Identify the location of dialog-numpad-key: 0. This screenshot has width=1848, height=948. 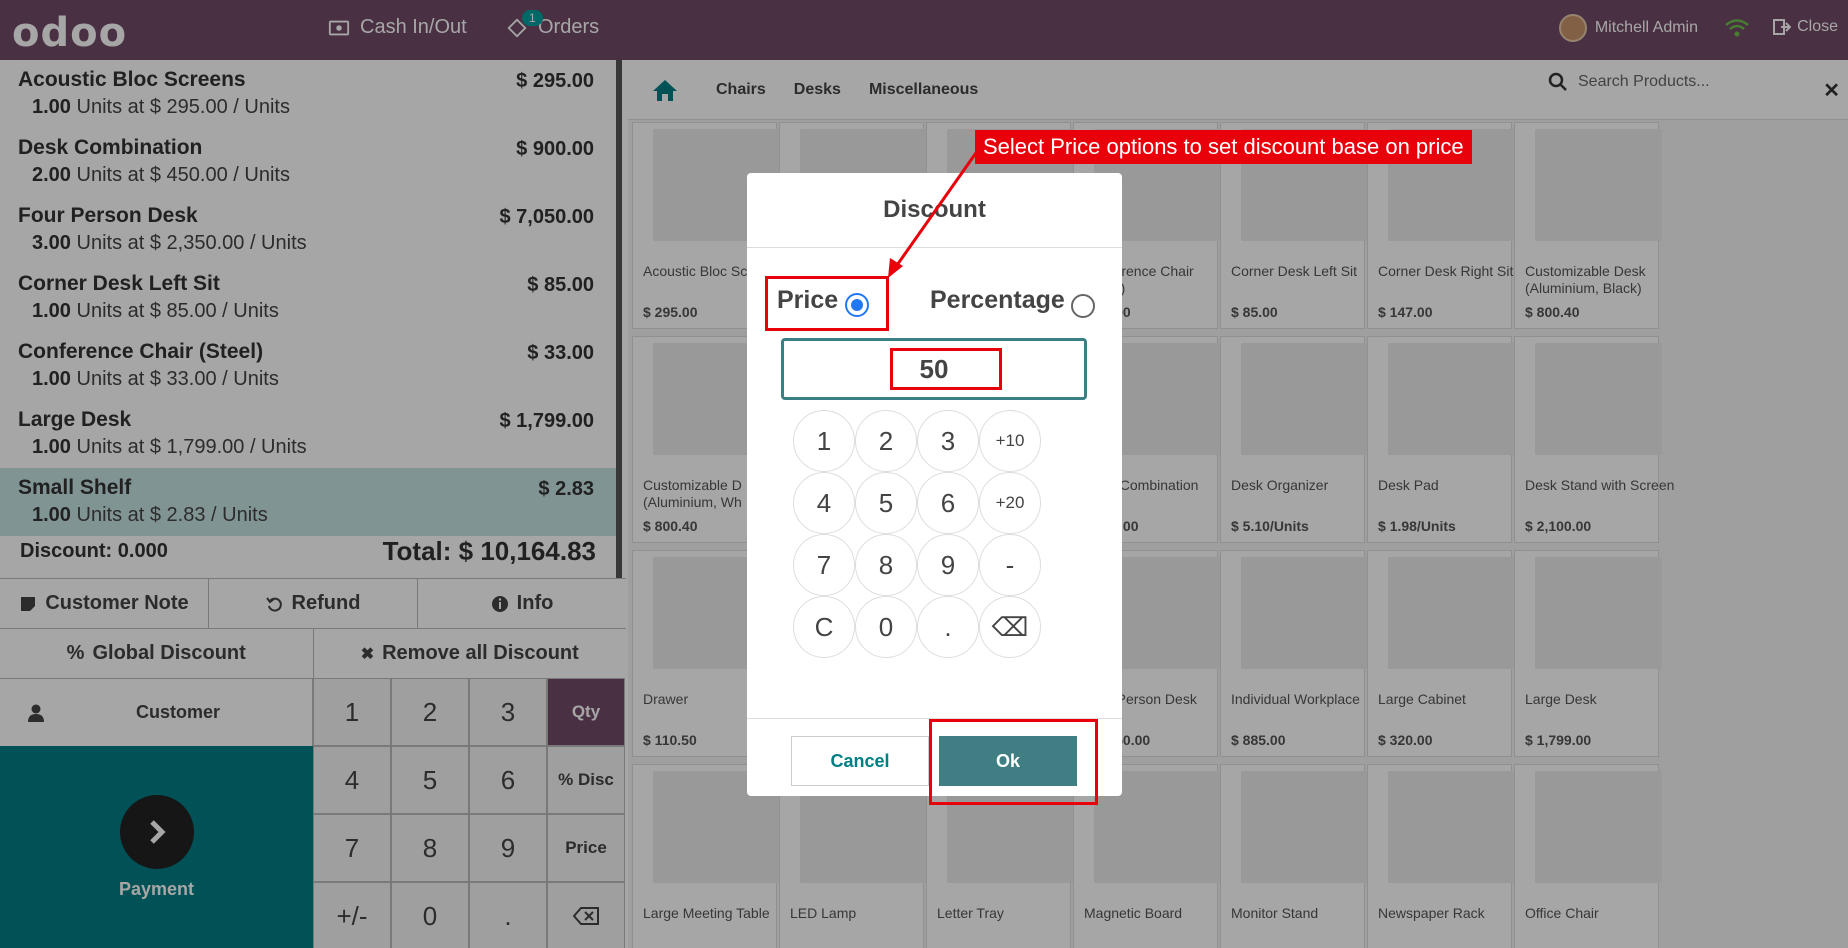
(886, 627).